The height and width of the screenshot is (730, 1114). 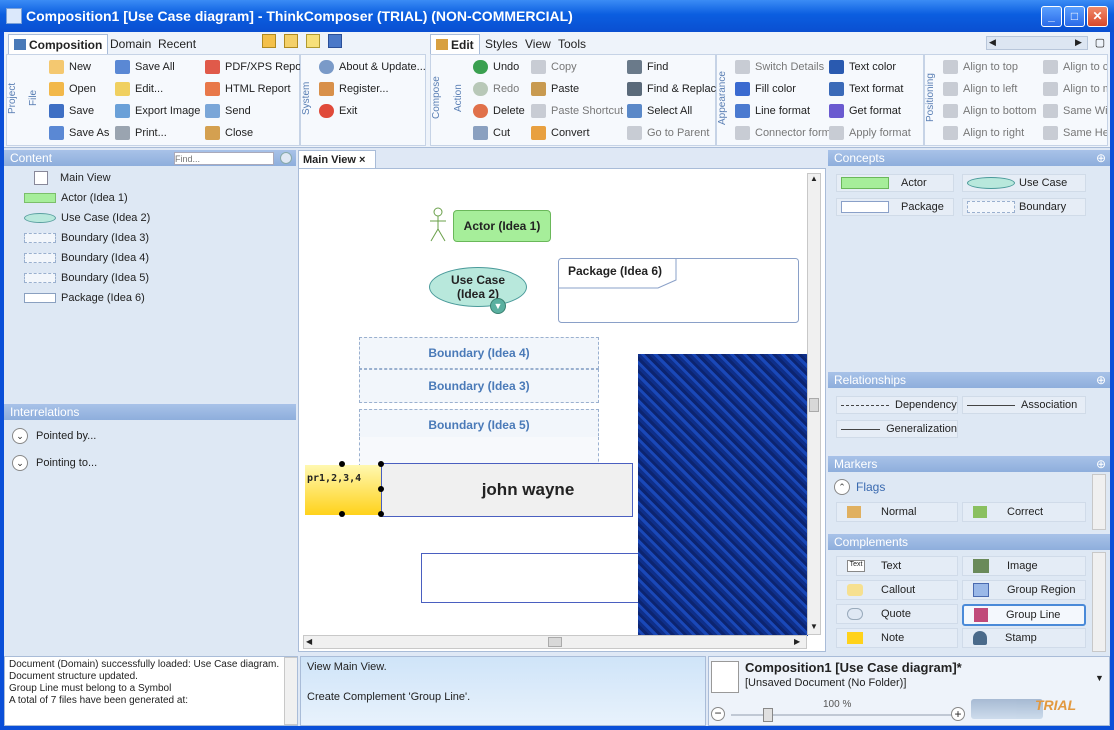 What do you see at coordinates (787, 89) in the screenshot?
I see `fill-color-button: Fill color` at bounding box center [787, 89].